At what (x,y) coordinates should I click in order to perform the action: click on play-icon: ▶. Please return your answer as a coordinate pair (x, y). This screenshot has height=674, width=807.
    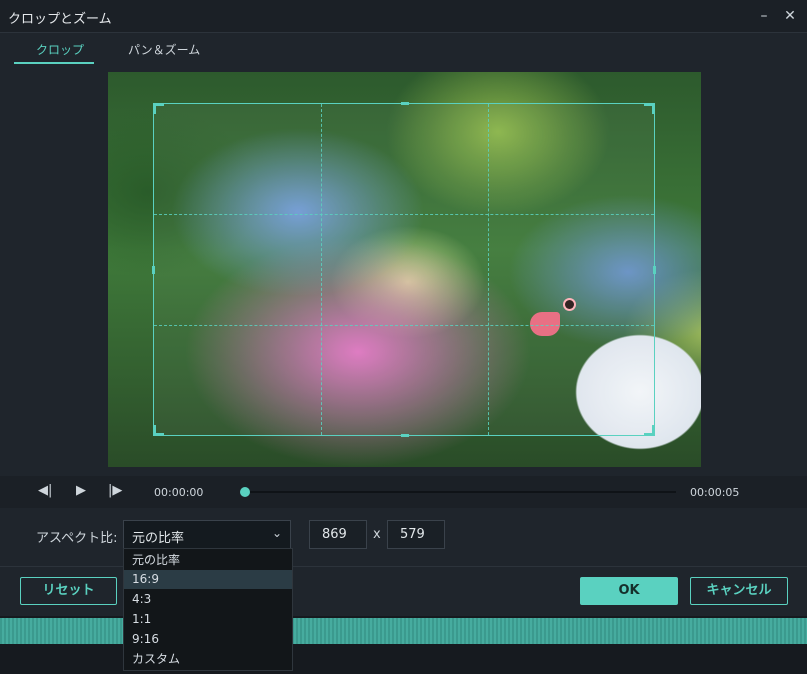
    Looking at the image, I should click on (81, 490).